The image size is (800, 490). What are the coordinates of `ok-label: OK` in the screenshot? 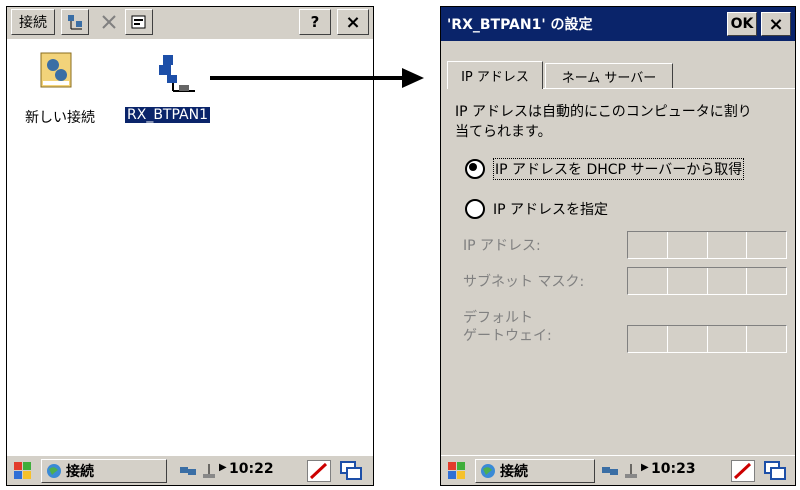 It's located at (742, 24).